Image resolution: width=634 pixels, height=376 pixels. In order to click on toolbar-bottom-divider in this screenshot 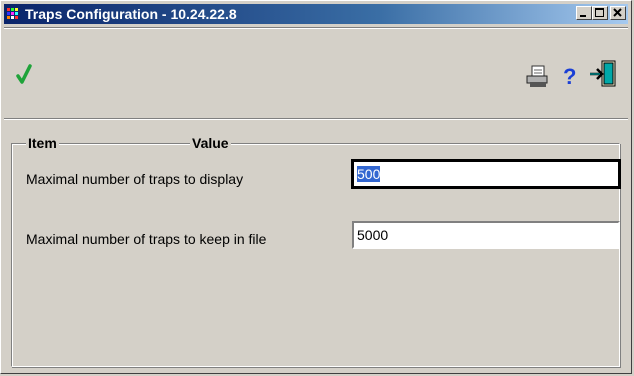, I will do `click(316, 119)`.